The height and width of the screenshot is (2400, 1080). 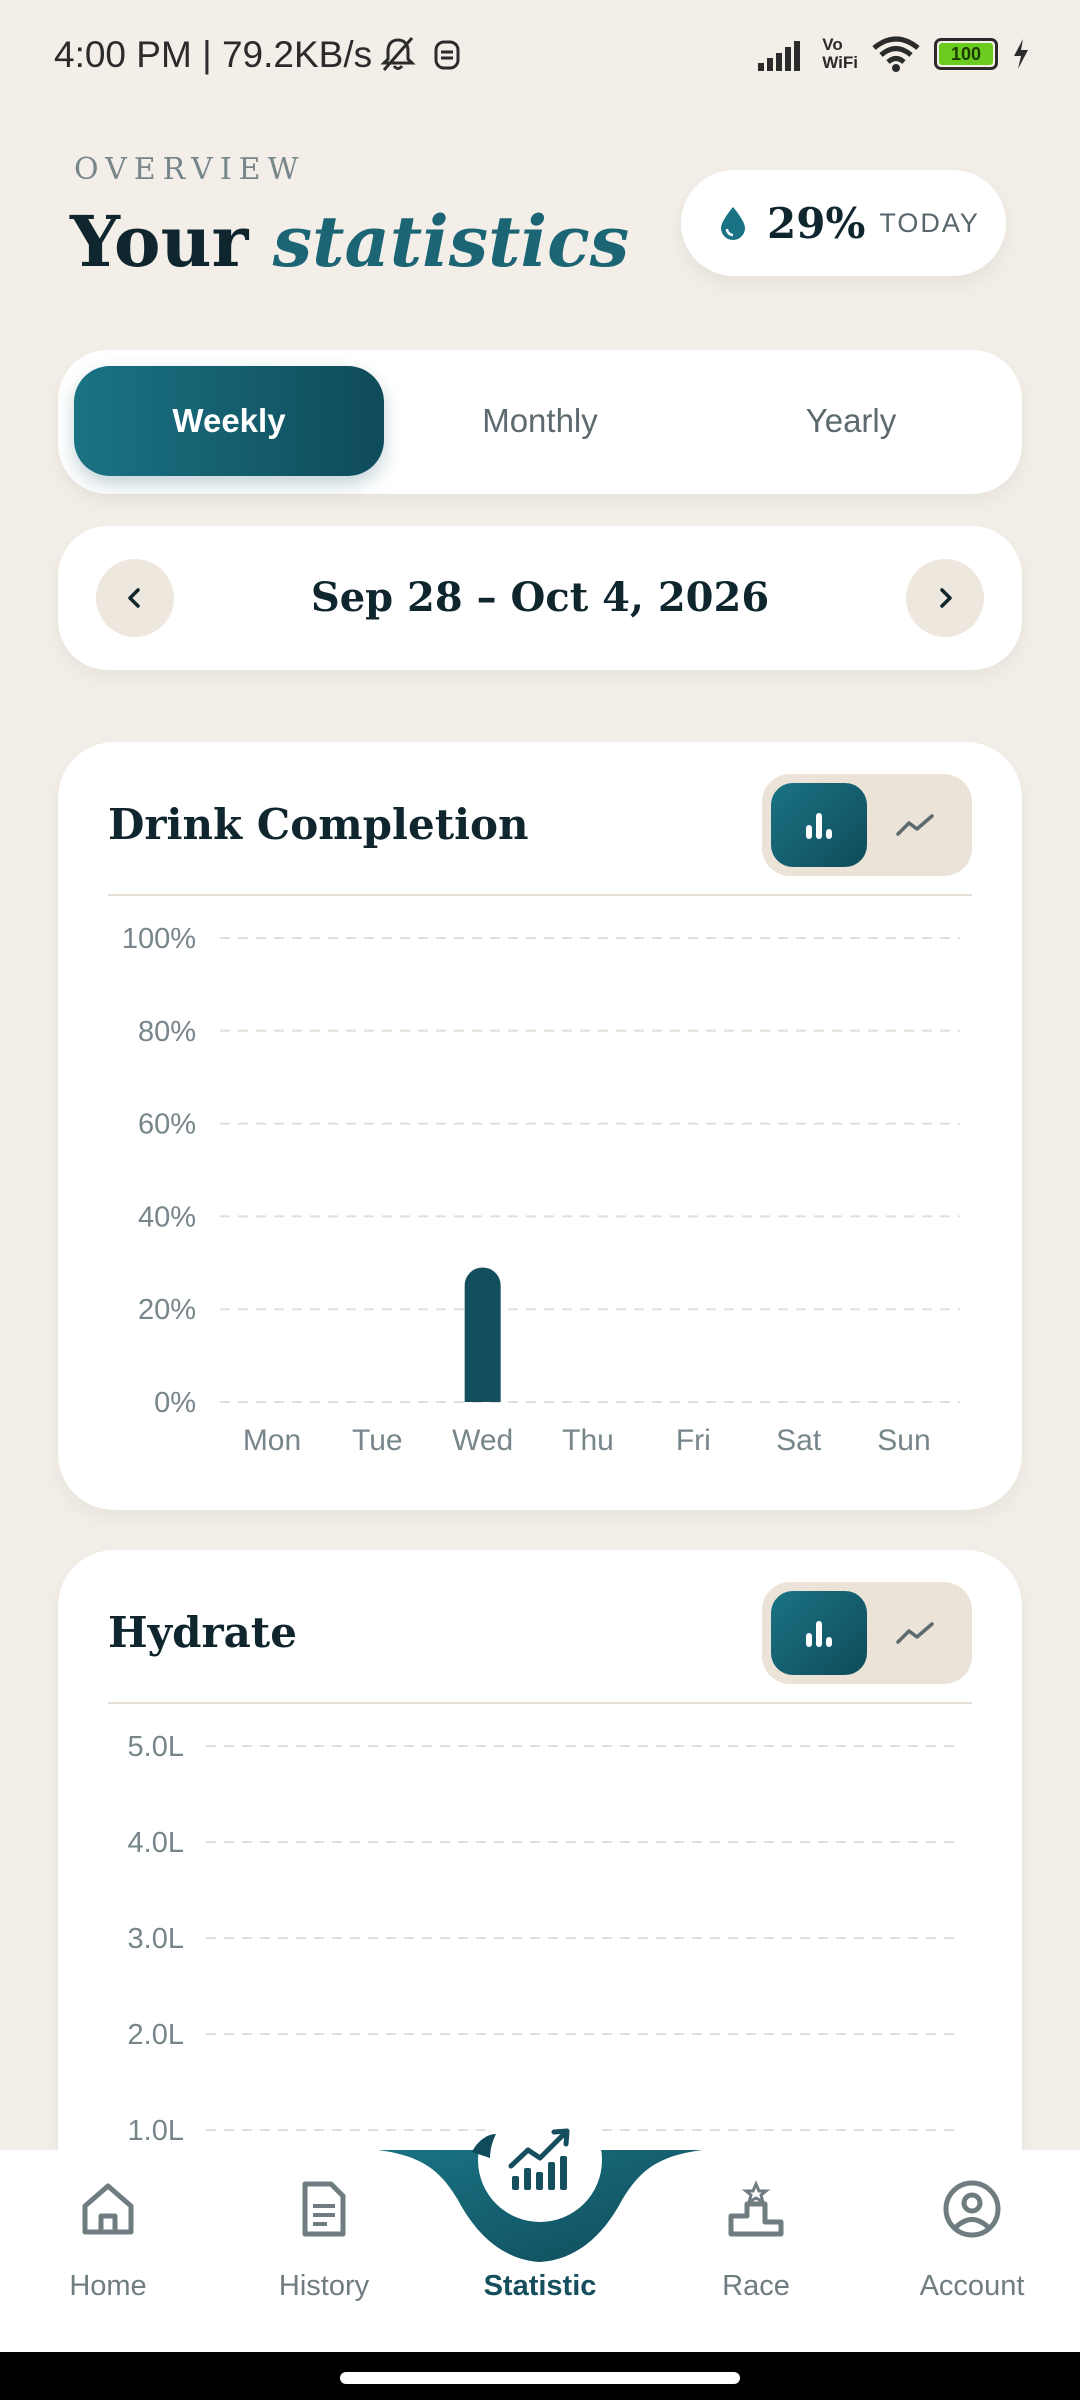 I want to click on next-week-button, so click(x=945, y=598).